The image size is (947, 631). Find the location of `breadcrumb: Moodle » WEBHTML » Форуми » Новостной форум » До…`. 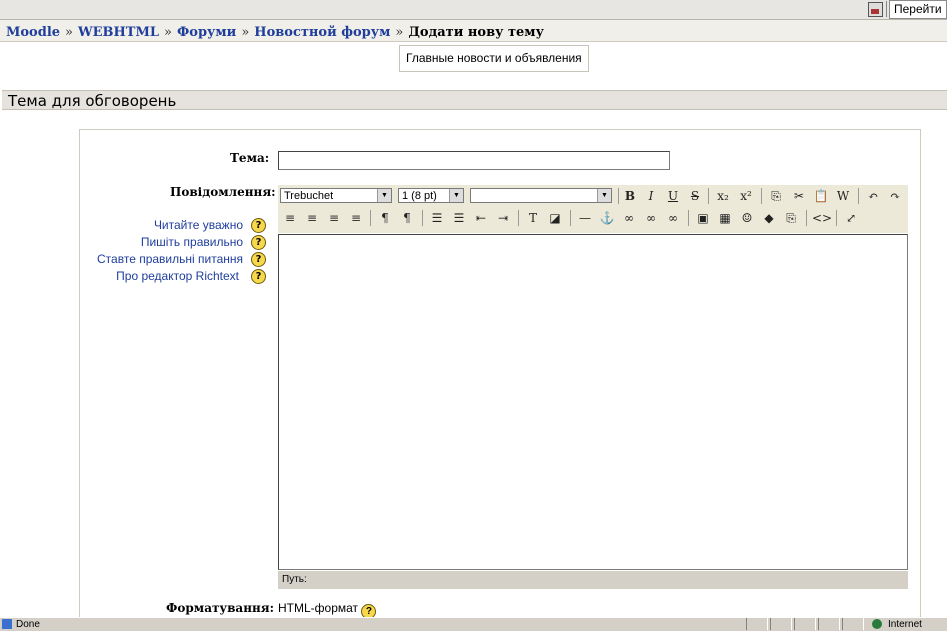

breadcrumb: Moodle » WEBHTML » Форуми » Новостной форум » До… is located at coordinates (473, 31).